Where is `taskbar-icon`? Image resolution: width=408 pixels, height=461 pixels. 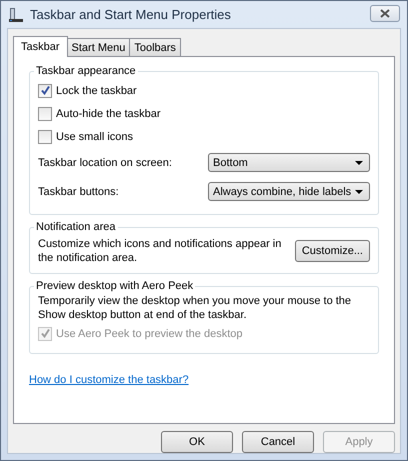 taskbar-icon is located at coordinates (16, 14).